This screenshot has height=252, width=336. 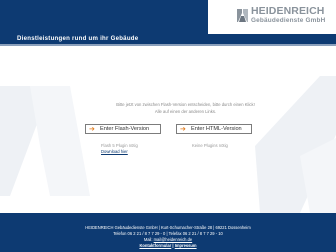 I want to click on flash-download-link: Download hier, so click(x=119, y=152).